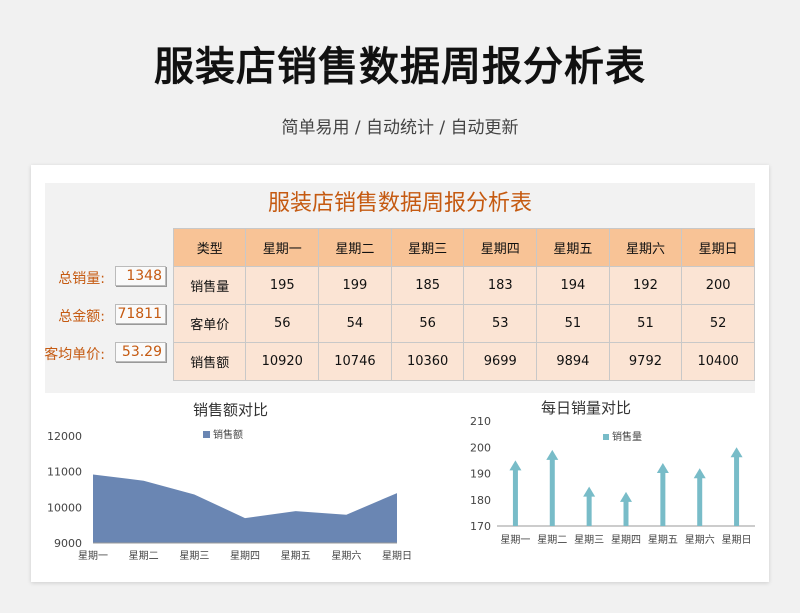  I want to click on header-cell: 类型, so click(209, 247).